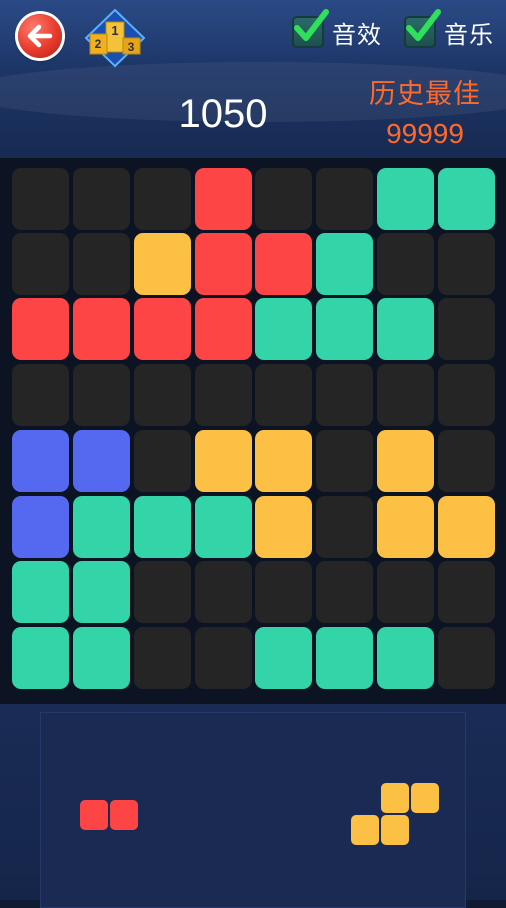 The height and width of the screenshot is (908, 506). What do you see at coordinates (131, 47) in the screenshot?
I see `podium-digit-3: 3` at bounding box center [131, 47].